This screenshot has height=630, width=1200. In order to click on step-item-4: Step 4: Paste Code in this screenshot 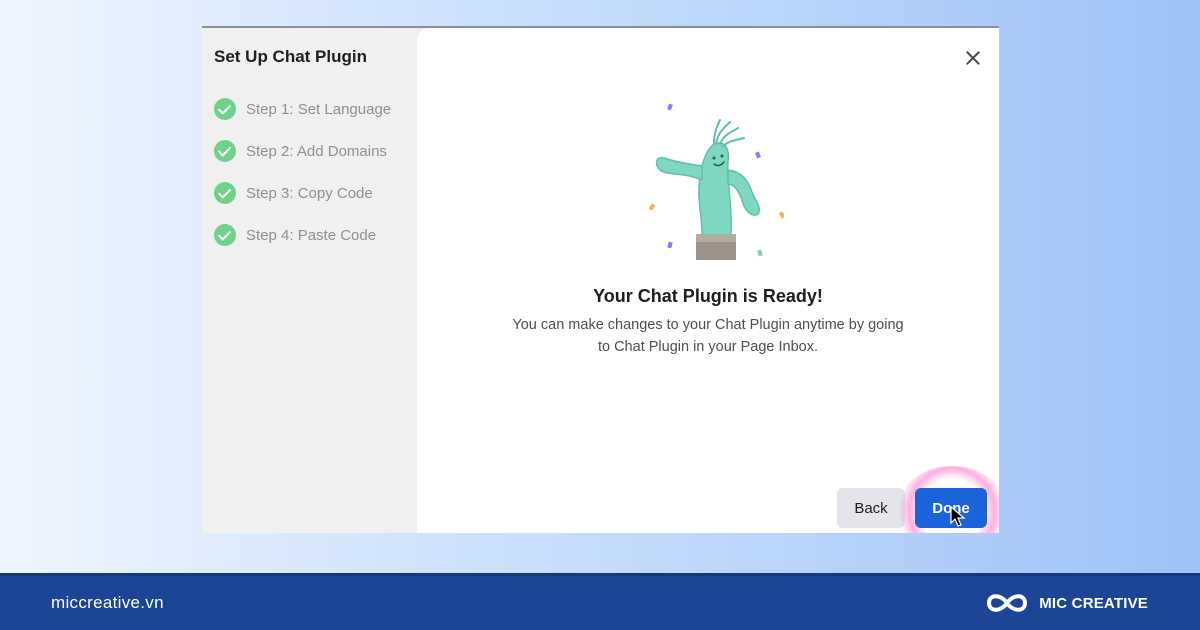, I will do `click(315, 235)`.